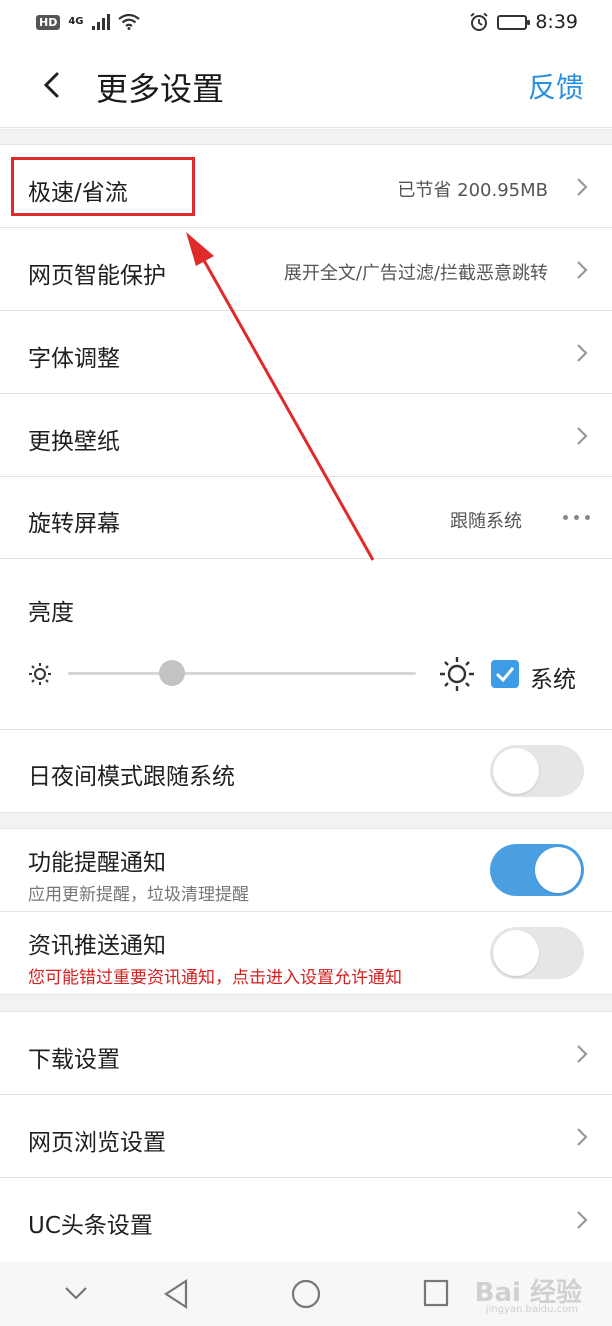 Image resolution: width=612 pixels, height=1326 pixels. I want to click on rotate-value: 跟随系统, so click(486, 521).